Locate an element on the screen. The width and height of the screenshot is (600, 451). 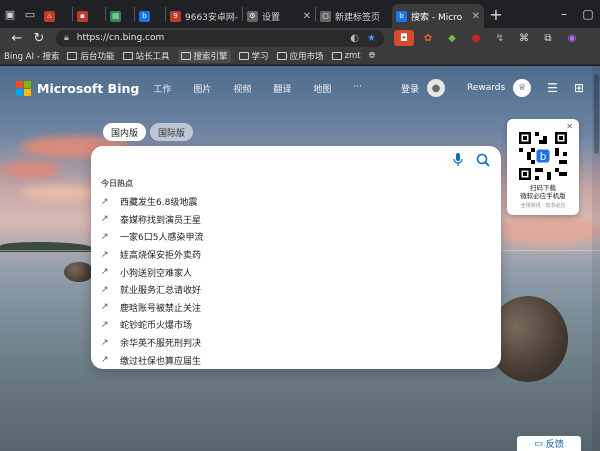
address-bar: 🔒︎ https://cn.bing.com ◐ ★ is located at coordinates (220, 38).